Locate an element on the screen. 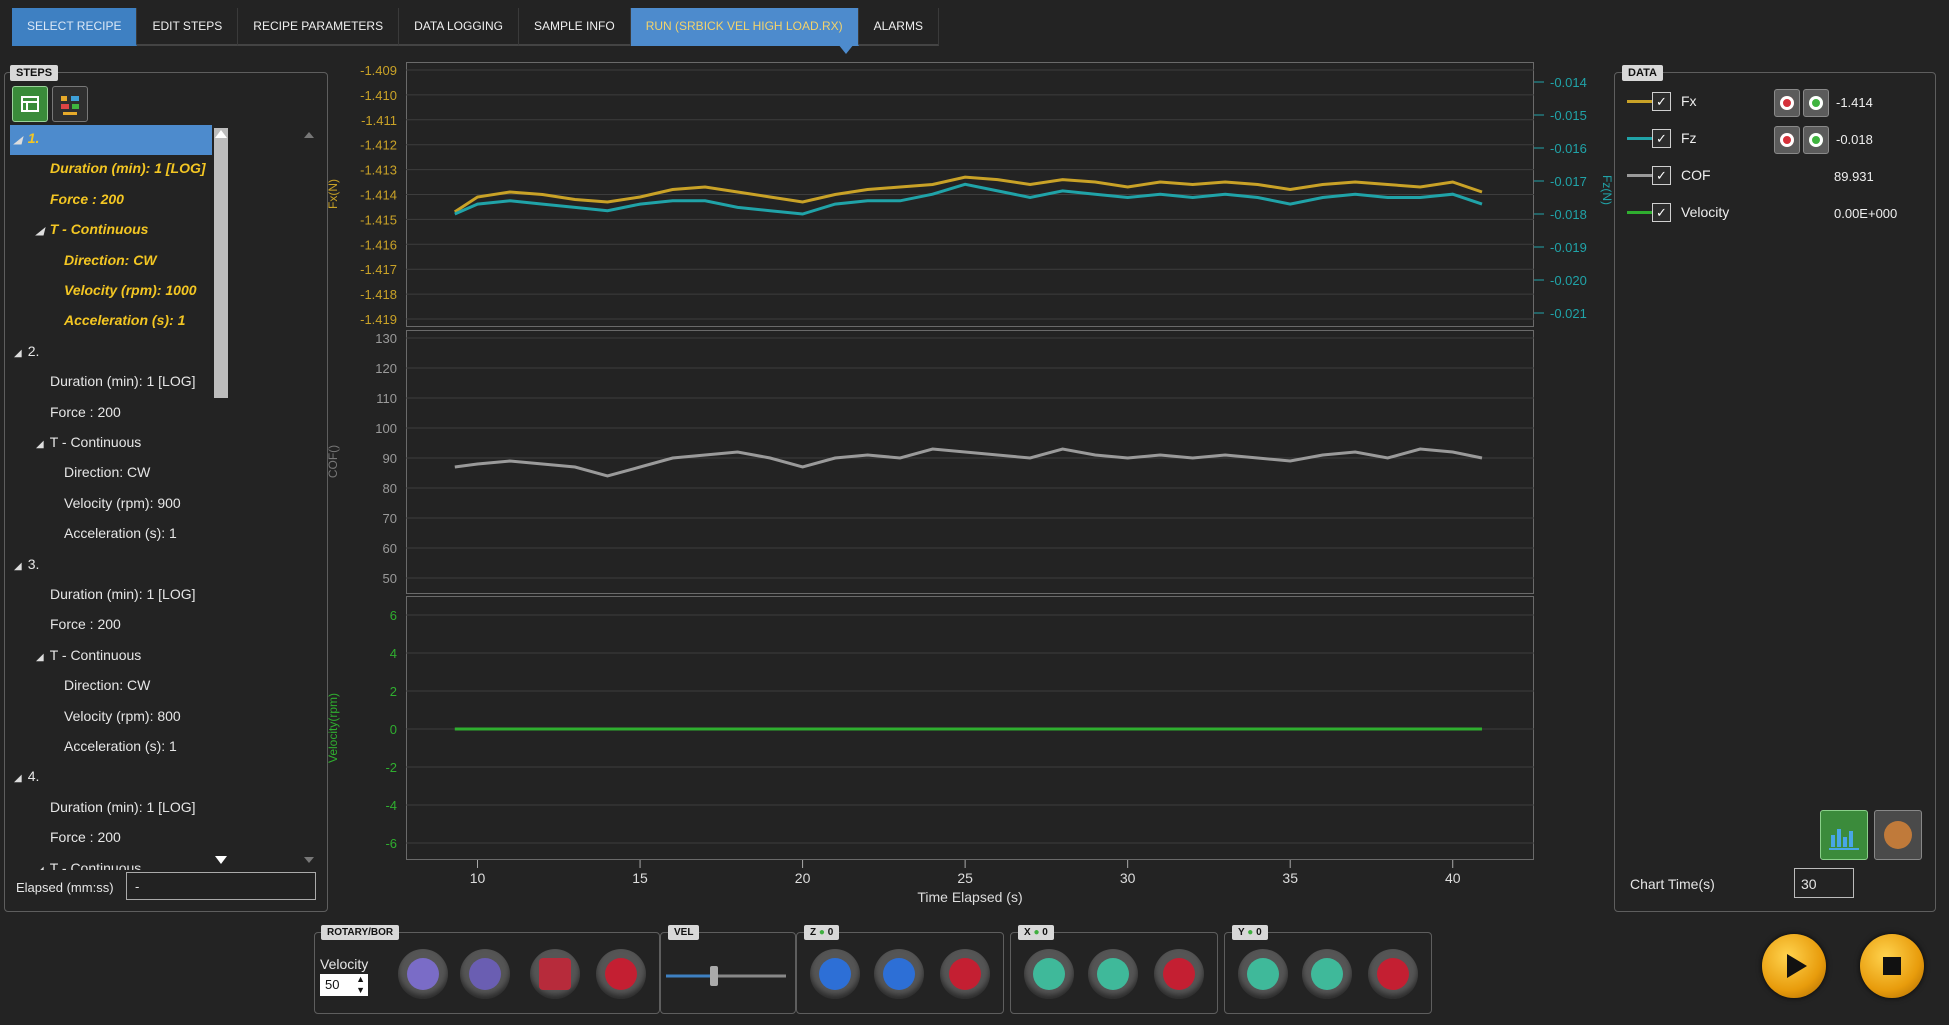 The height and width of the screenshot is (1025, 1949). y2-tick-label: -0.017 is located at coordinates (1568, 181).